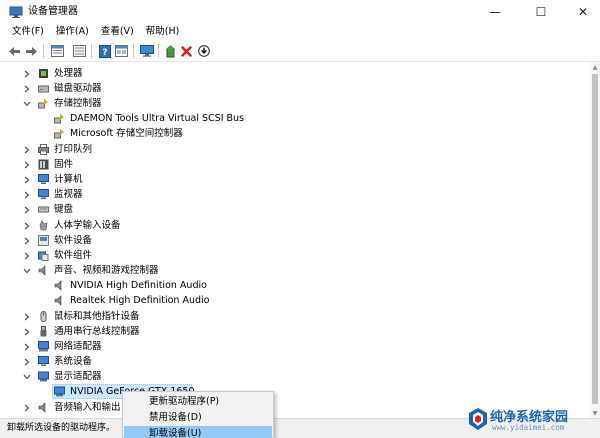 This screenshot has width=600, height=438. I want to click on menu-item-update-driver: 更新驱动程序(P), so click(198, 401).